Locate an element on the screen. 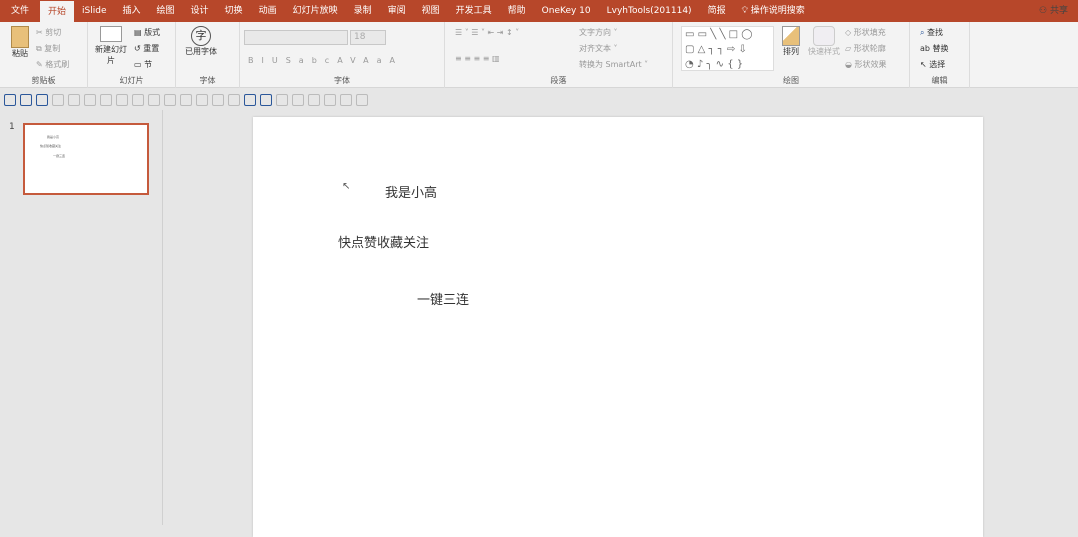 The width and height of the screenshot is (1078, 537). replace-button: ab 替换 is located at coordinates (934, 48).